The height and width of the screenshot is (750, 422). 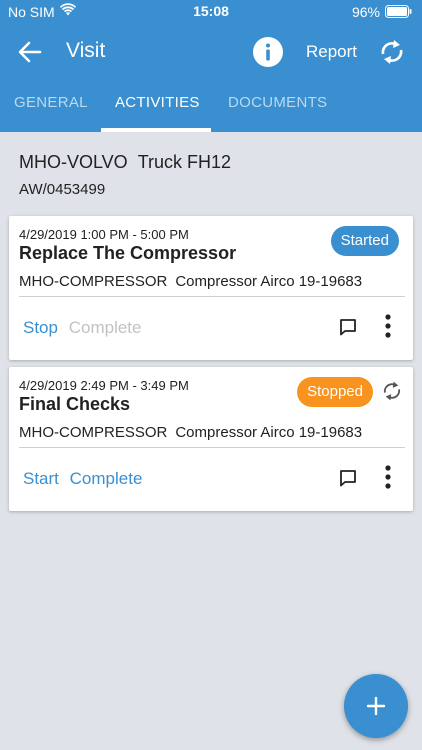 I want to click on tab-general: GENERAL, so click(x=51, y=102).